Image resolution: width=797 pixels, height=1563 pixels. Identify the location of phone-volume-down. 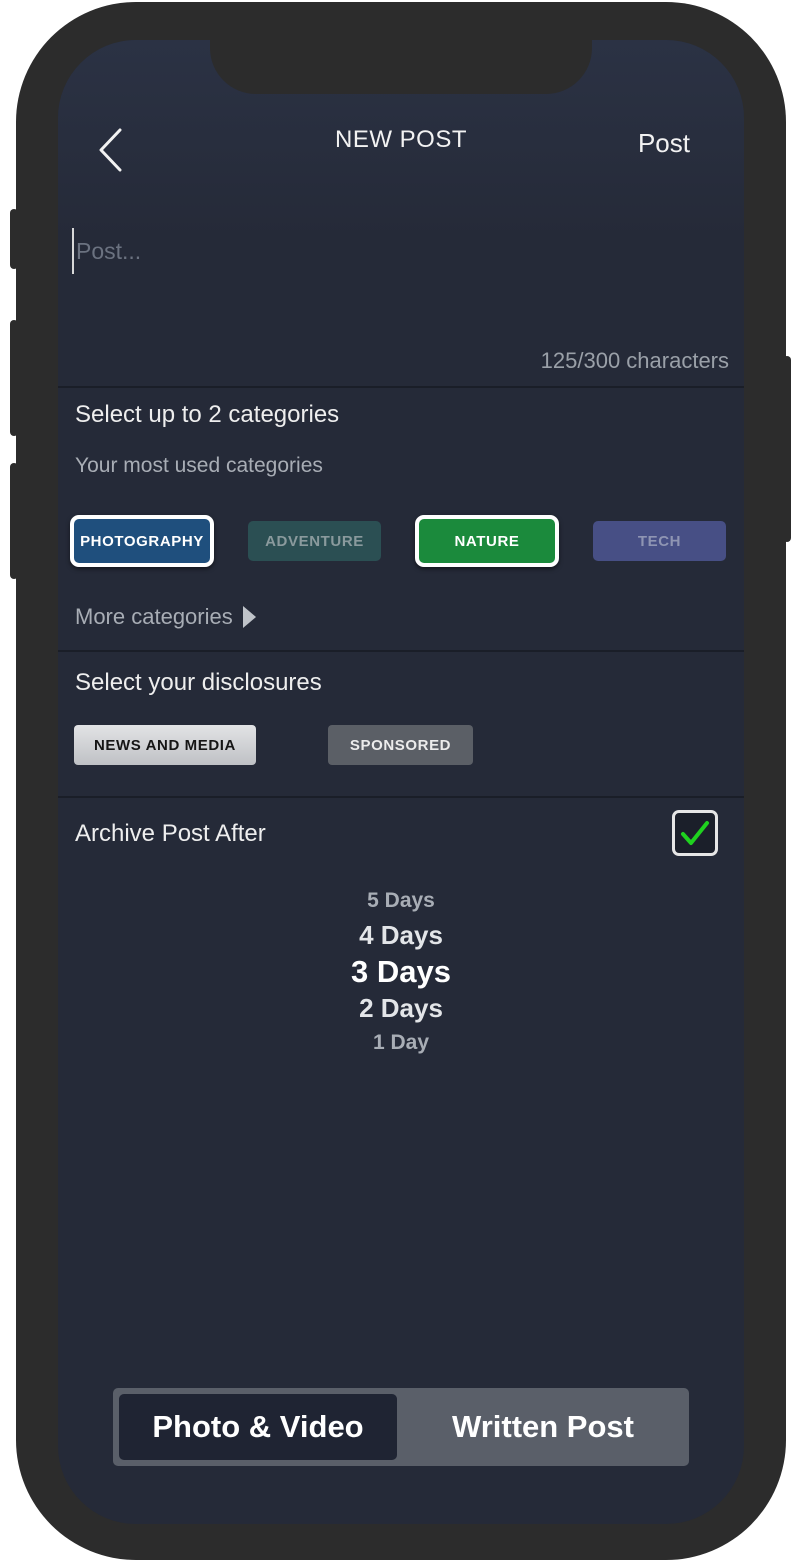
(14, 521).